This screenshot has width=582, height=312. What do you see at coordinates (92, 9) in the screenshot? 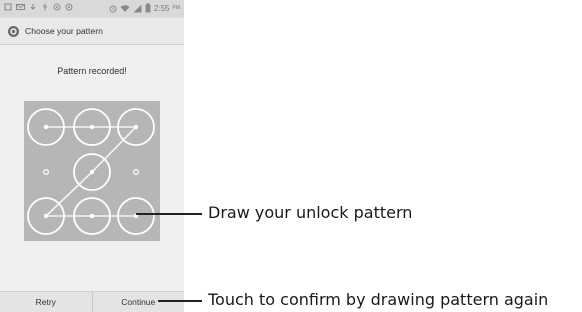
I see `status-bar: 2:55 PM` at bounding box center [92, 9].